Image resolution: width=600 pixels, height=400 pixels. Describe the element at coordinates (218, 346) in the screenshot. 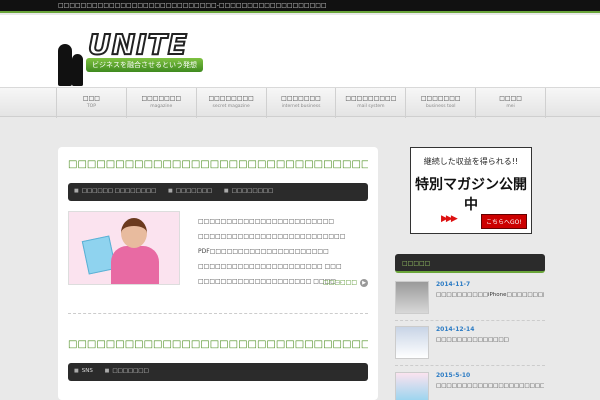

I see `post-title-link: □□□□□□□□□□□□□□□□□□□□□□□□□□□□□□□□□□` at that location.